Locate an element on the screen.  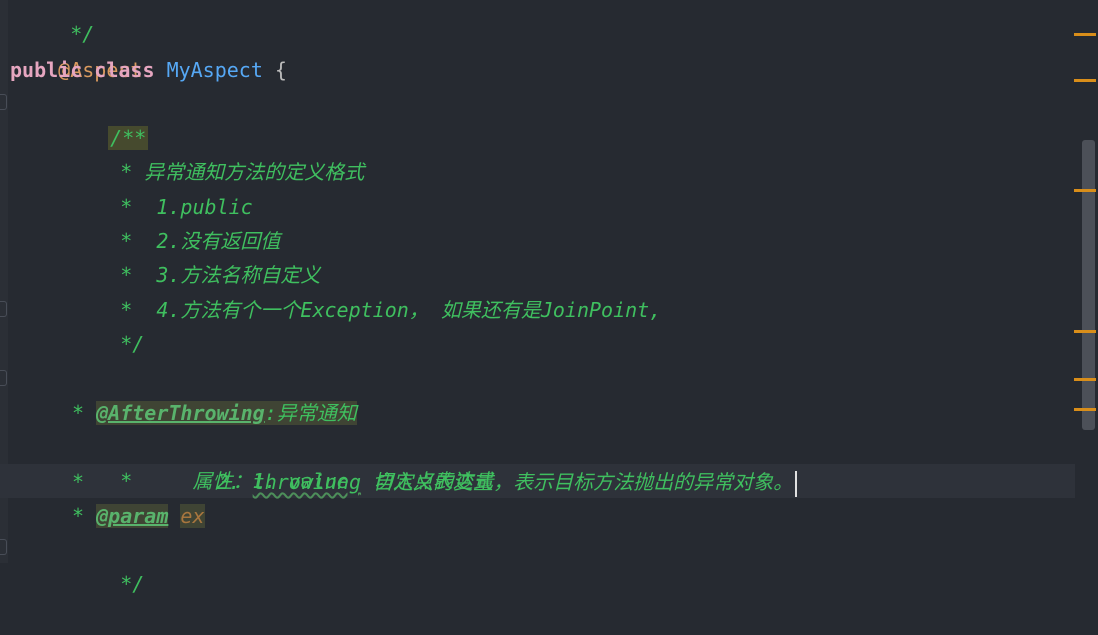
keyword-class: class is located at coordinates (124, 70).